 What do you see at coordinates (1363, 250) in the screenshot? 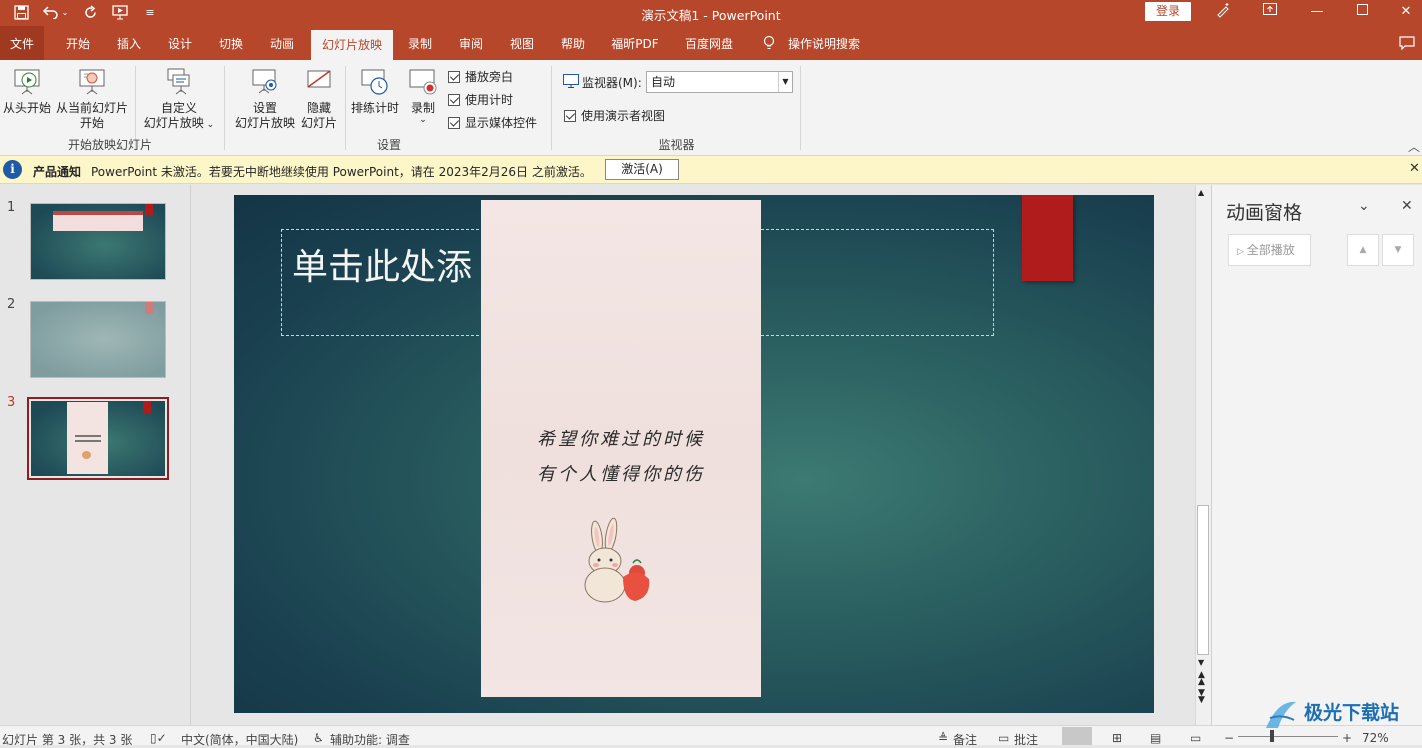
I see `move-up-icon: ▲` at bounding box center [1363, 250].